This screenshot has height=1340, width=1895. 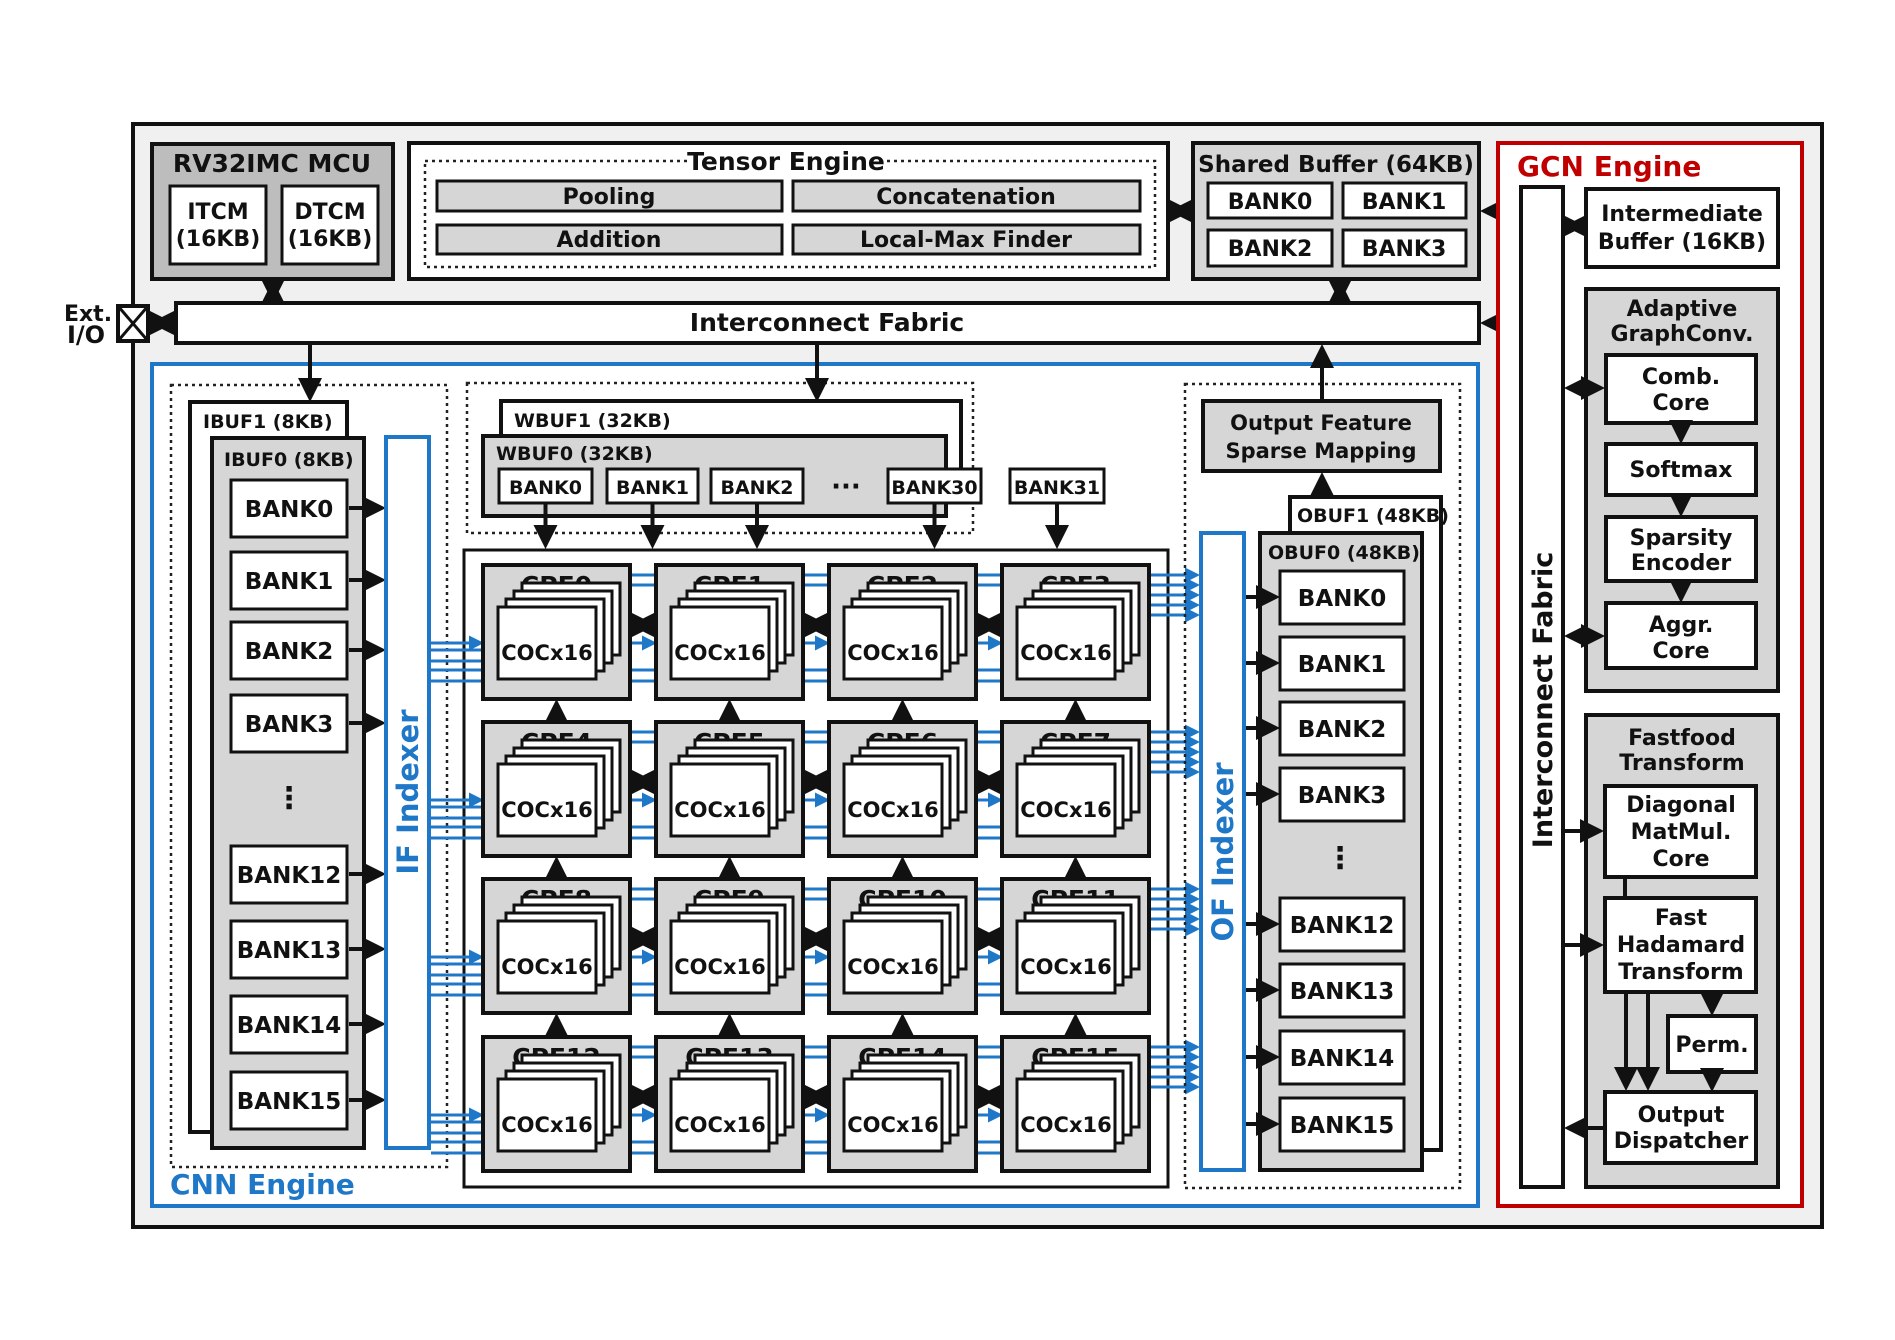 I want to click on obuf-bank-label: BANK14, so click(x=1342, y=1059).